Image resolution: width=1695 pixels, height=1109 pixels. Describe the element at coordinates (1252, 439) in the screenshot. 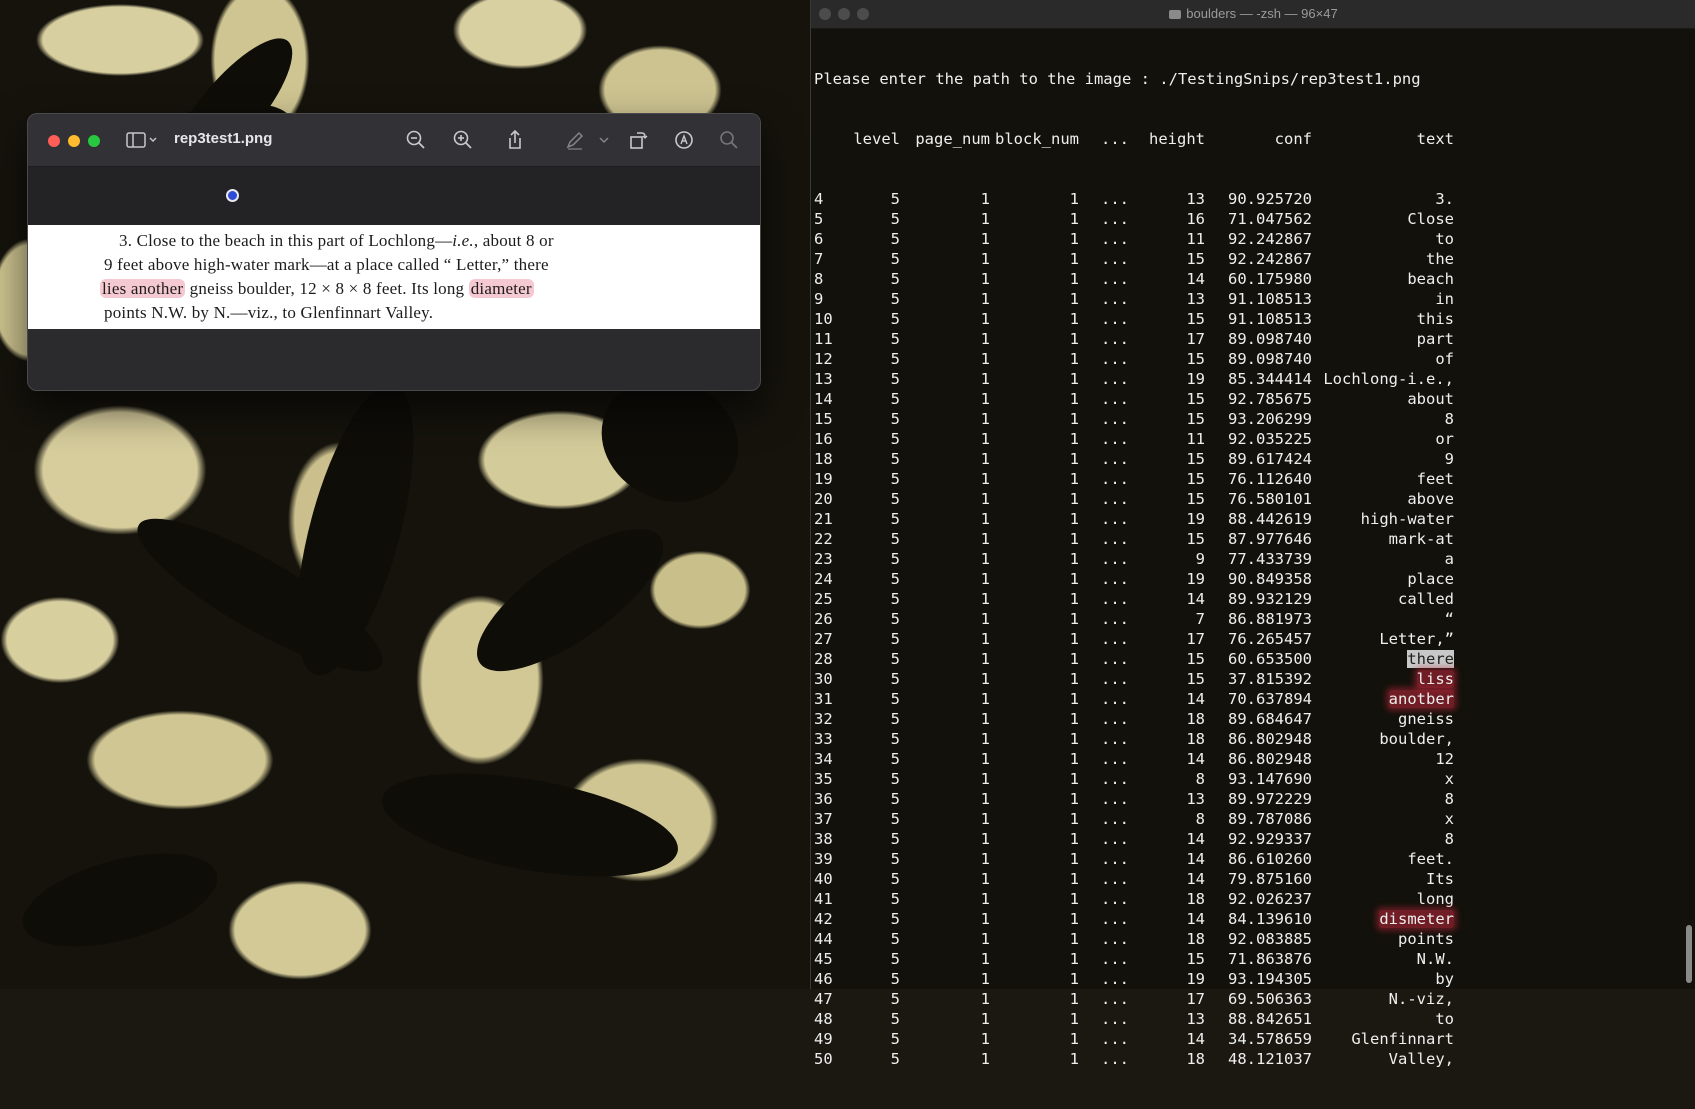

I see `table-row: 16 5 1 1... 11 92.035225 or` at that location.